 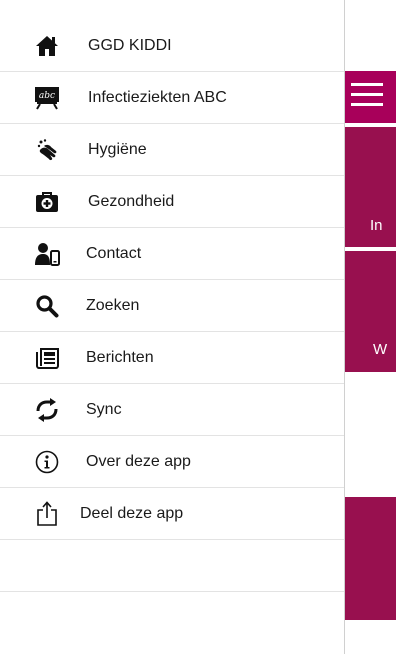 What do you see at coordinates (113, 305) in the screenshot?
I see `menu-item-label: Zoeken` at bounding box center [113, 305].